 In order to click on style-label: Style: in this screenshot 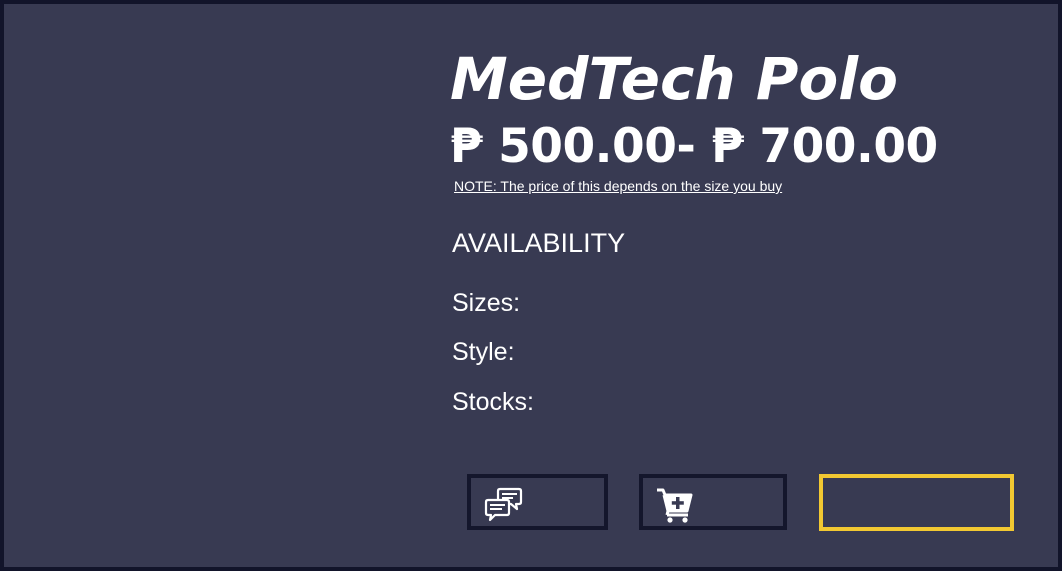, I will do `click(483, 352)`.